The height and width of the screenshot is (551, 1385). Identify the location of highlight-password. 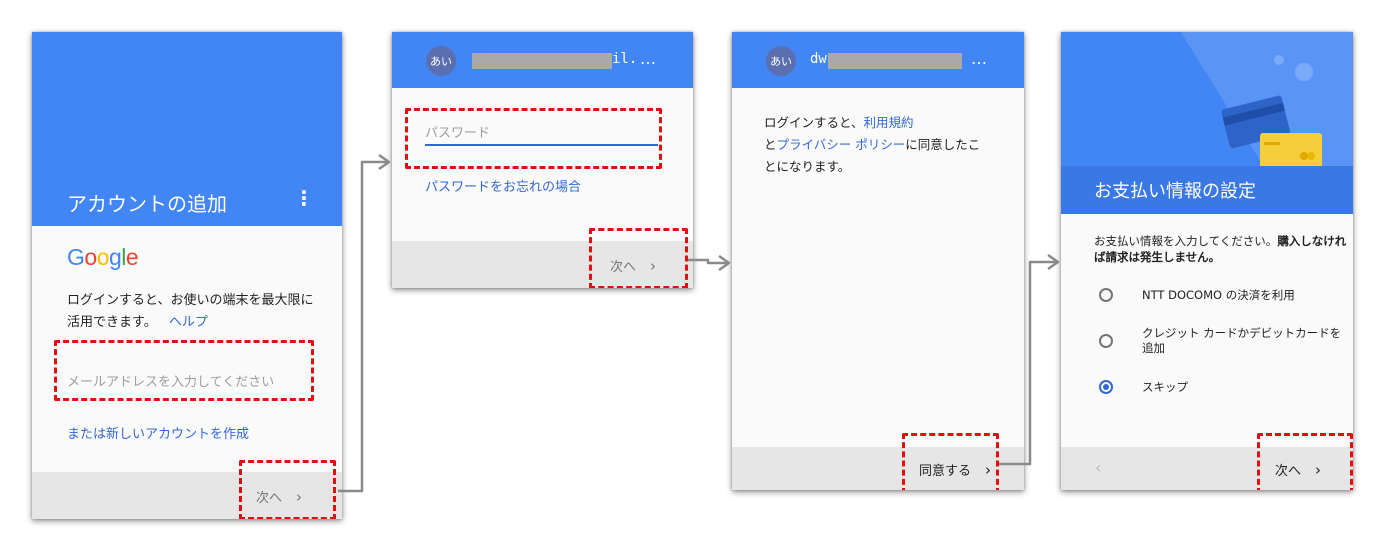
(533, 138).